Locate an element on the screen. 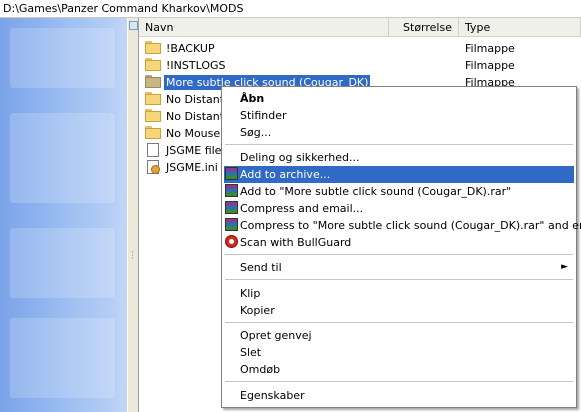 The height and width of the screenshot is (412, 581). menu-item-label: Kopier is located at coordinates (257, 310).